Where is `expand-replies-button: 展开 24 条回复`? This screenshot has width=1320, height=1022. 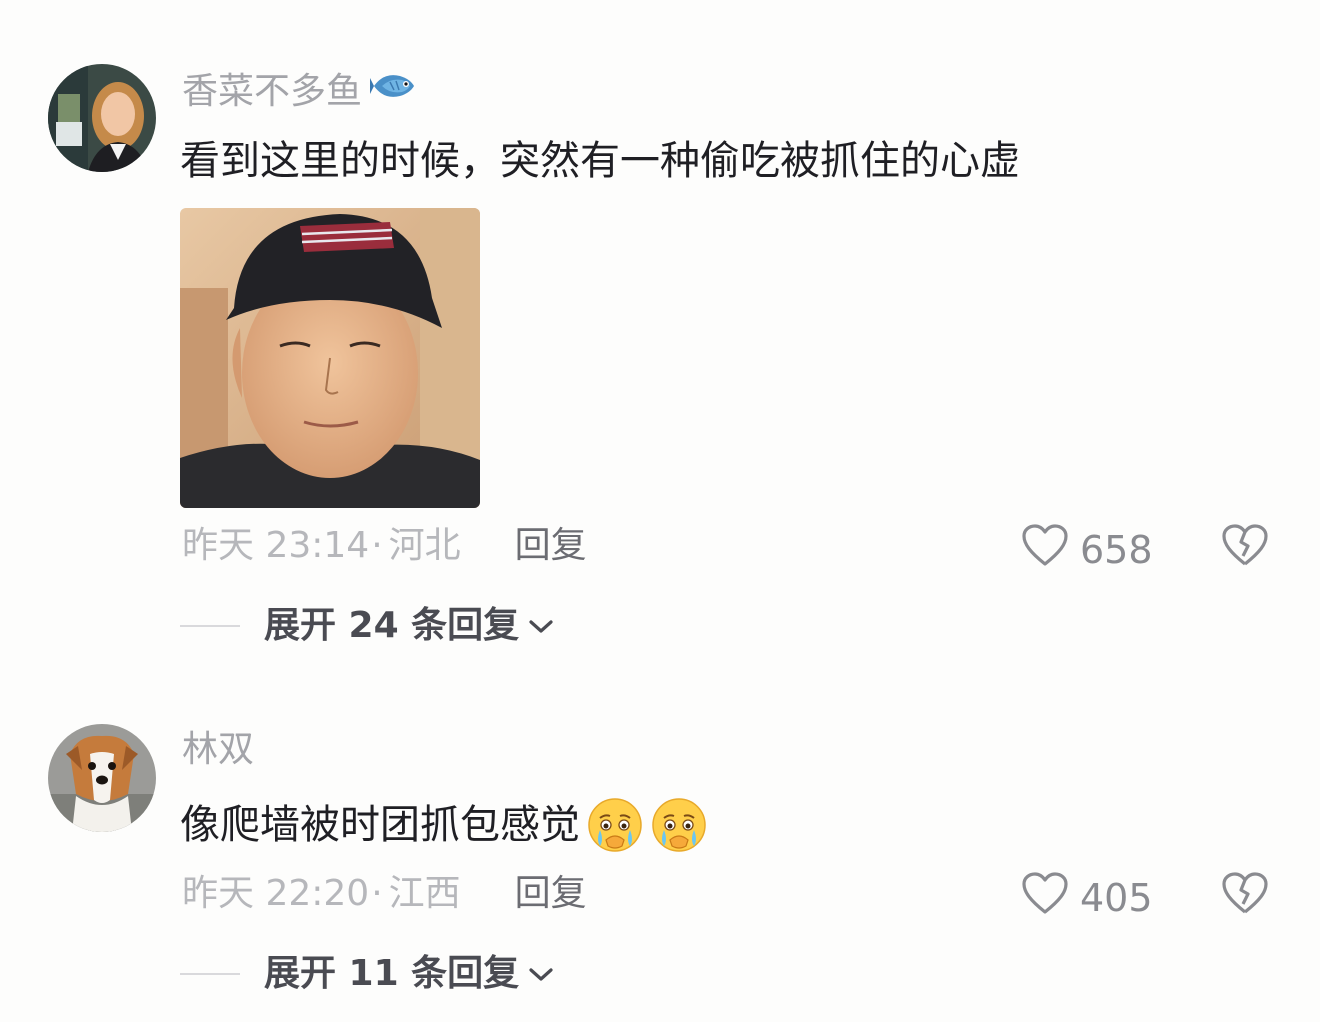 expand-replies-button: 展开 24 条回复 is located at coordinates (367, 626).